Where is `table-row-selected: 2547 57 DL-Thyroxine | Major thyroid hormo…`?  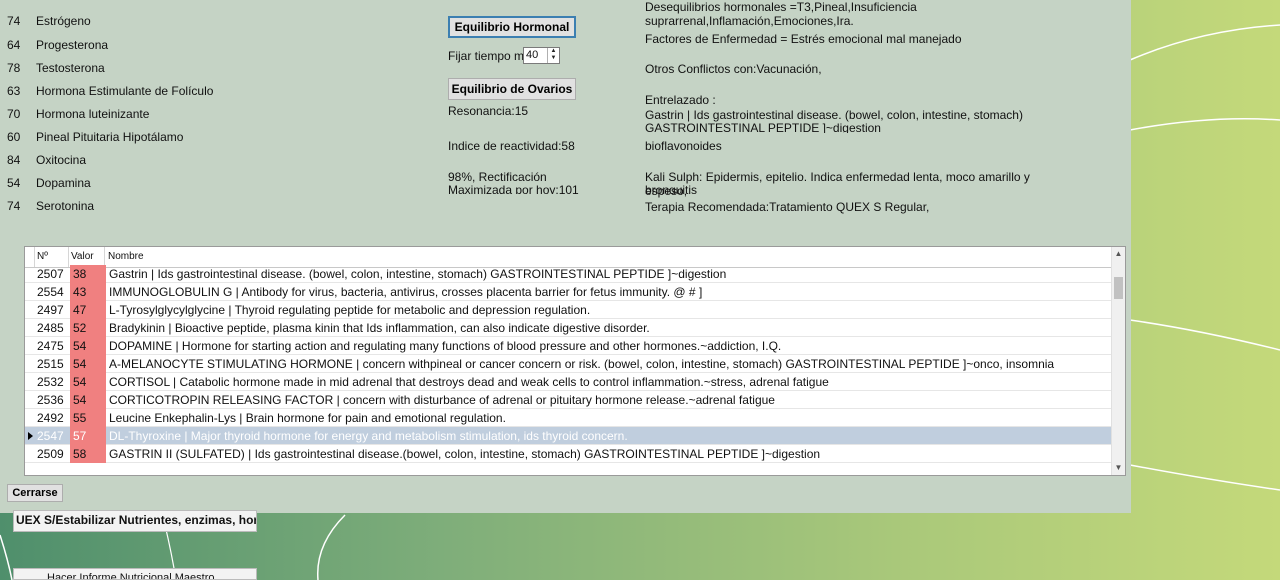
table-row-selected: 2547 57 DL-Thyroxine | Major thyroid hormo… is located at coordinates (569, 436).